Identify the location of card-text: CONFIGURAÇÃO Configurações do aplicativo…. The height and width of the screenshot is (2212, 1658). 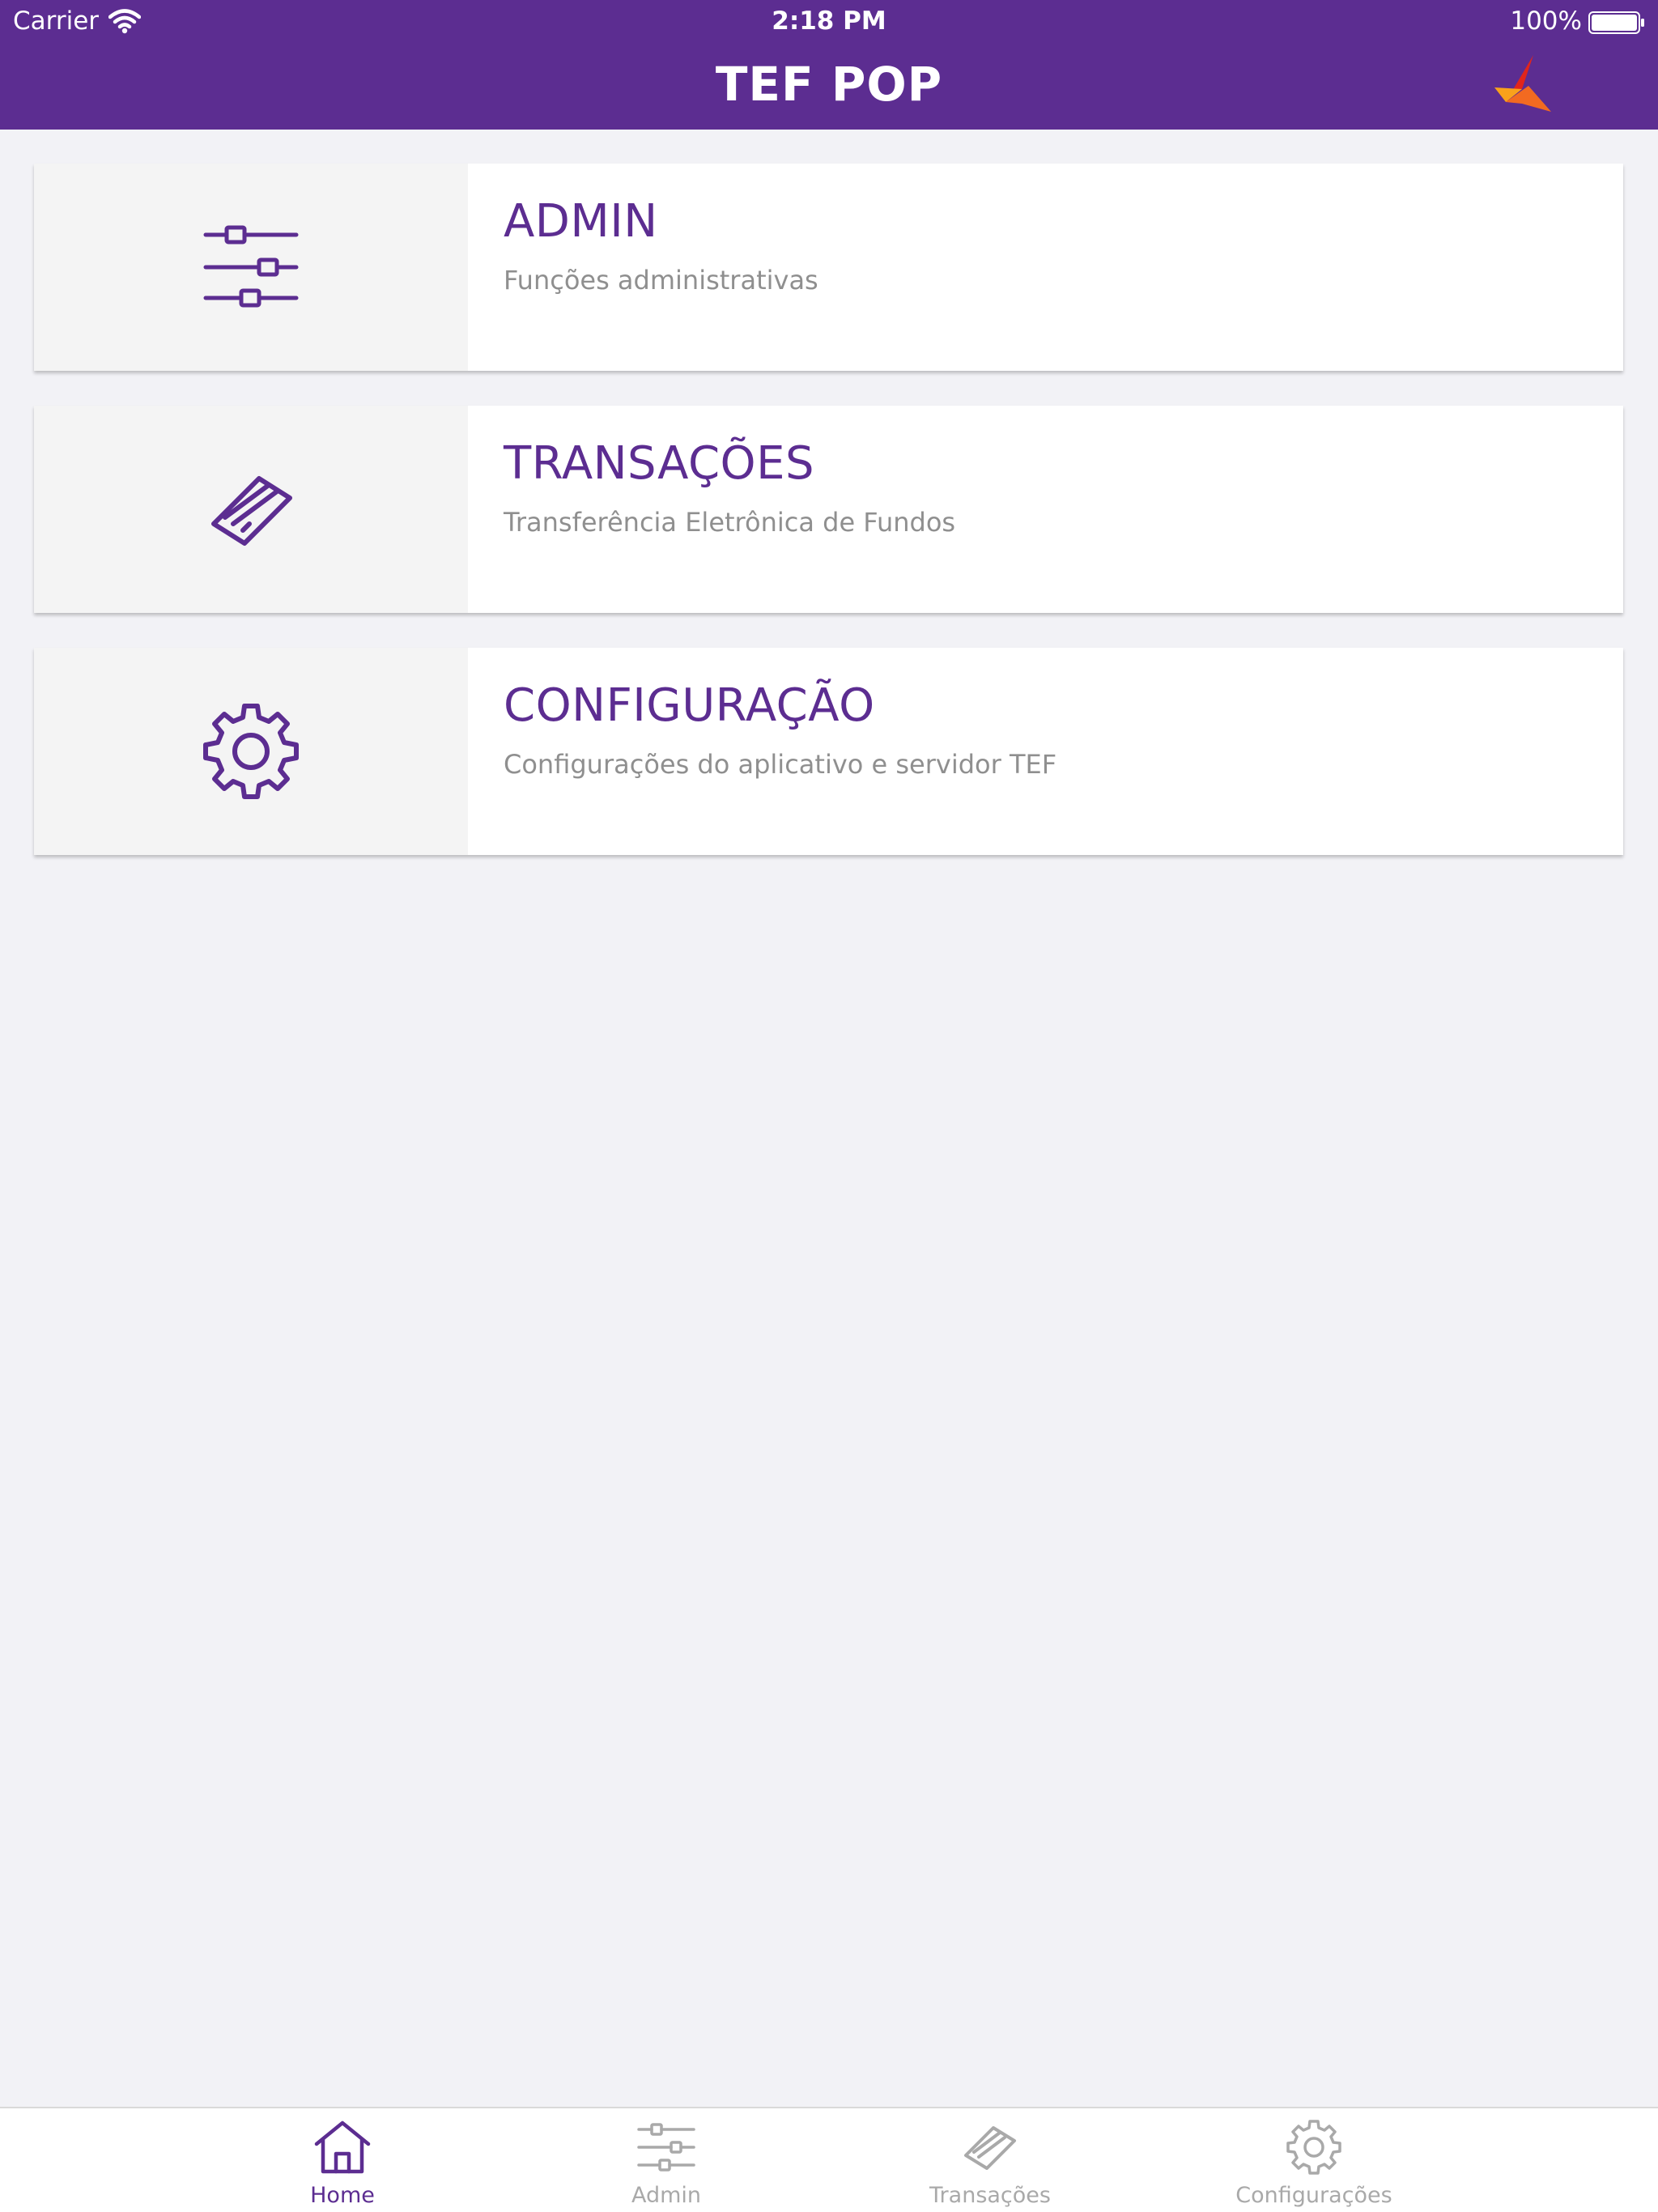
(762, 752).